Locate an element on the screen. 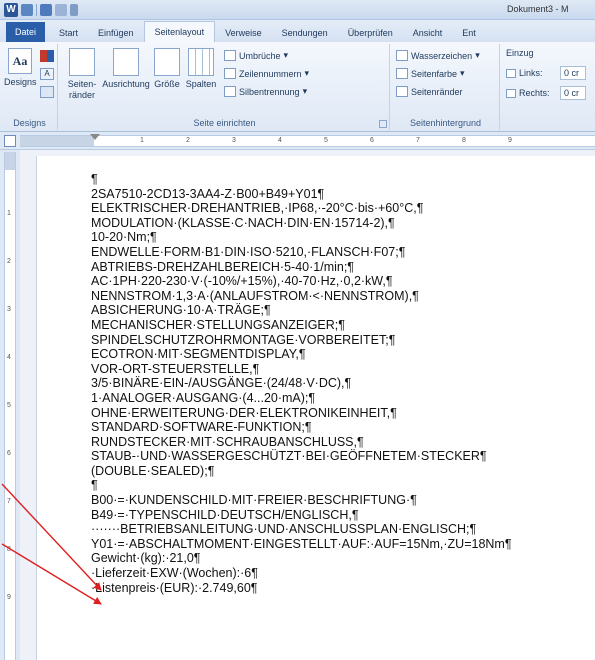 This screenshot has width=595, height=660. theme-colors-icon is located at coordinates (47, 56).